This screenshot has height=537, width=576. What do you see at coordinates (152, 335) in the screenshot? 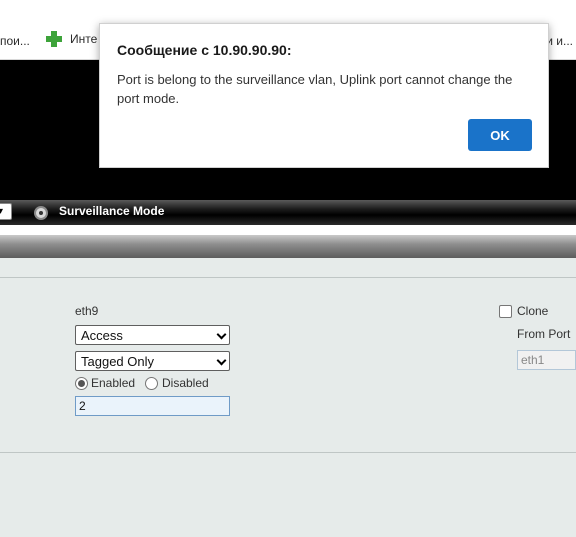
I see `port-mode-select: Access` at bounding box center [152, 335].